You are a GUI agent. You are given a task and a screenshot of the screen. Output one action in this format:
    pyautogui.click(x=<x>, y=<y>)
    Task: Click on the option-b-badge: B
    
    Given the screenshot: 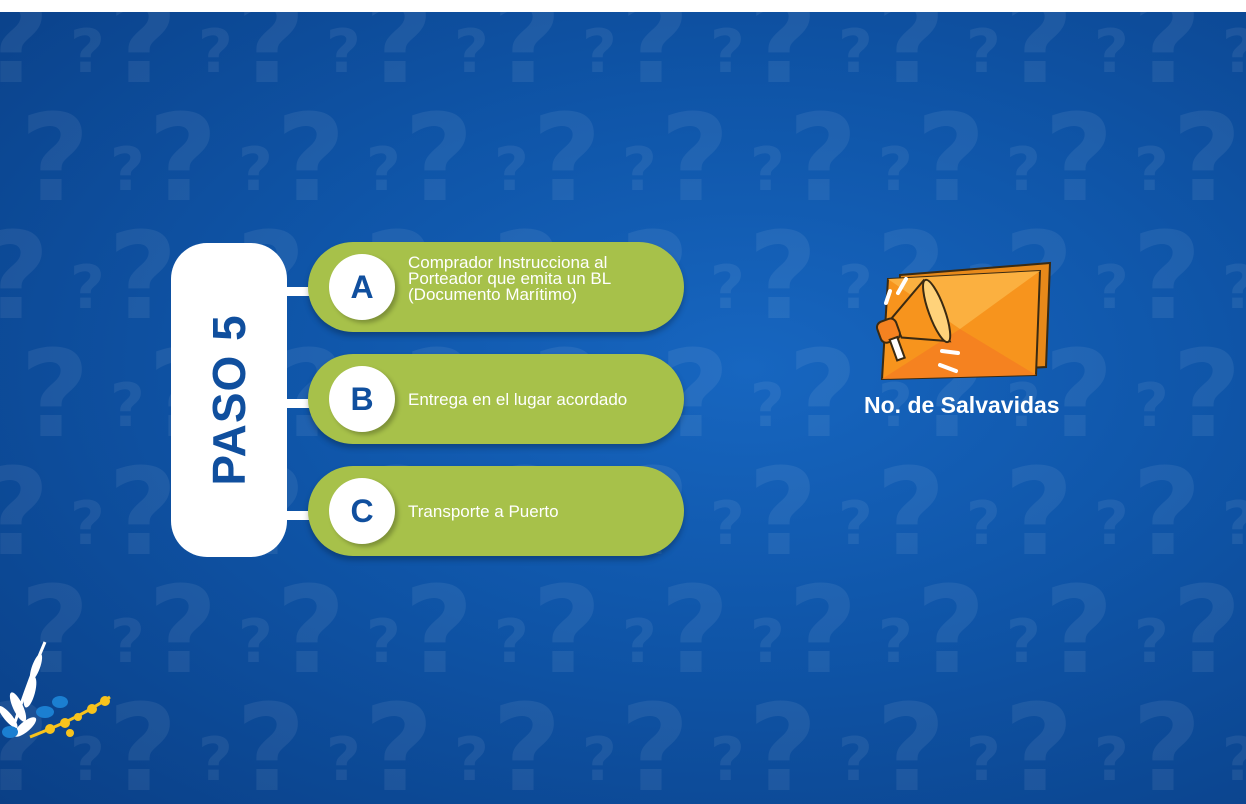 What is the action you would take?
    pyautogui.click(x=362, y=399)
    